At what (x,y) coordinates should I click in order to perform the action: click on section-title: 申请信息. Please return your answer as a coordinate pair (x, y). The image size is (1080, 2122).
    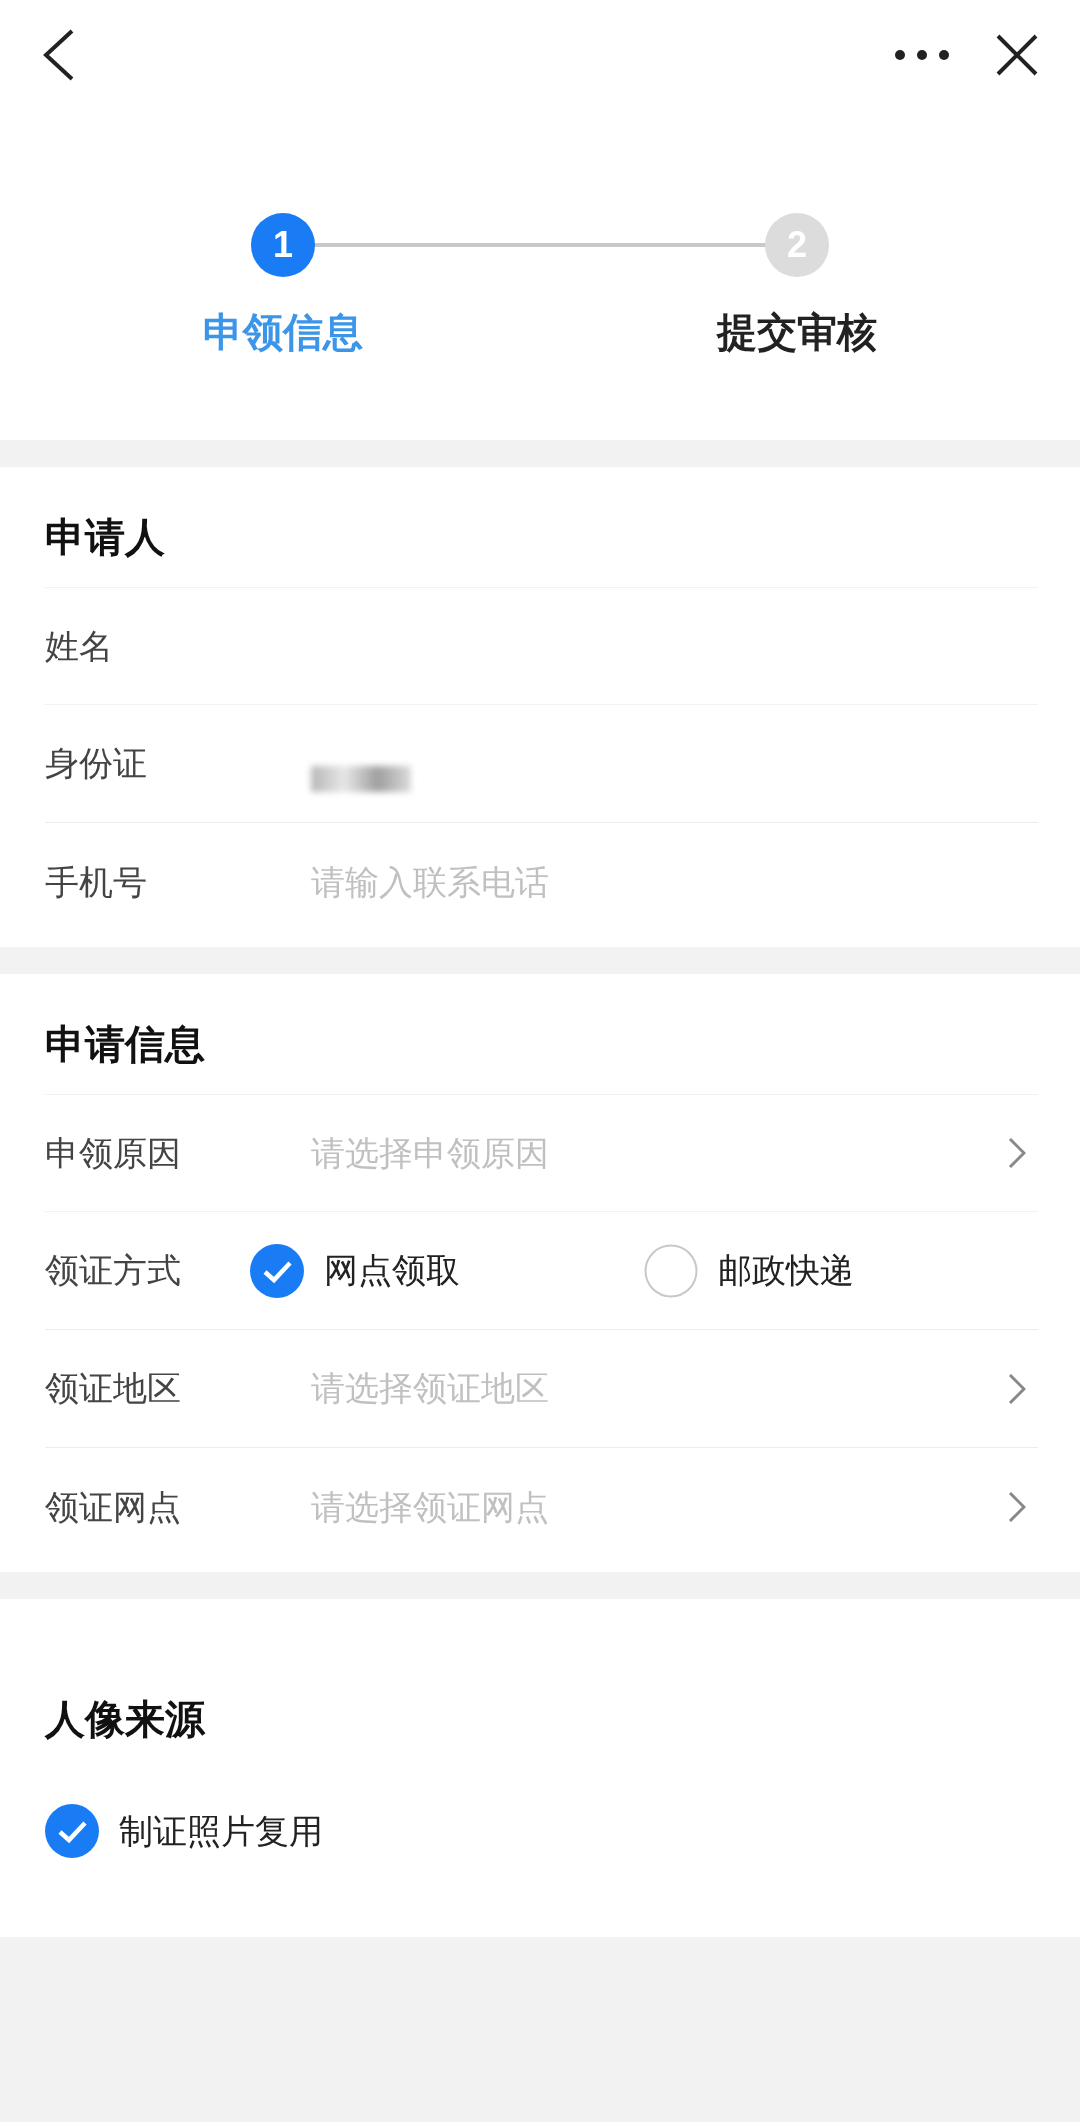
    Looking at the image, I should click on (125, 1044).